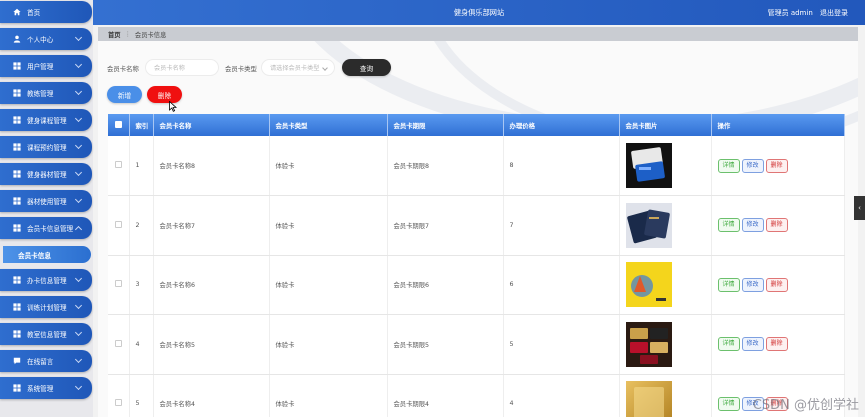 This screenshot has height=417, width=865. Describe the element at coordinates (479, 12) in the screenshot. I see `site-title: 健身俱乐部网站` at that location.